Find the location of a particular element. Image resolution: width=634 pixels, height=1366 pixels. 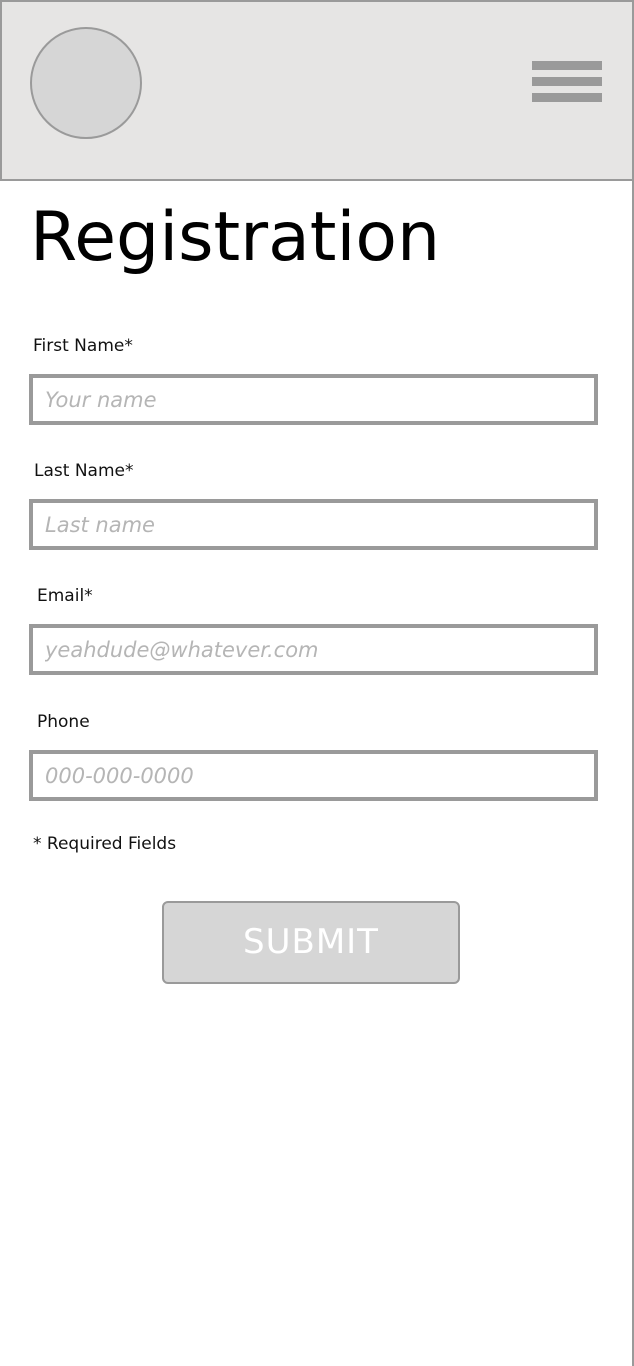

first-name-field is located at coordinates (313, 399).